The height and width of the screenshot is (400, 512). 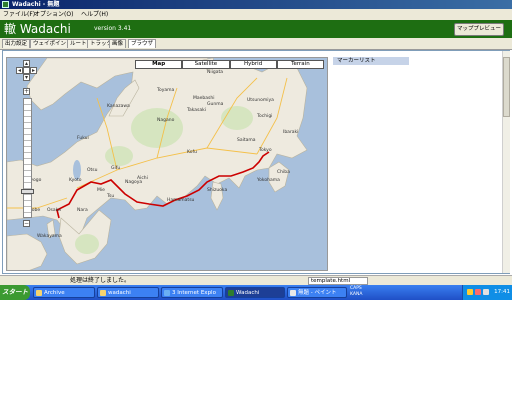 What do you see at coordinates (53, 14) in the screenshot?
I see `menu-options: オプション(O)` at bounding box center [53, 14].